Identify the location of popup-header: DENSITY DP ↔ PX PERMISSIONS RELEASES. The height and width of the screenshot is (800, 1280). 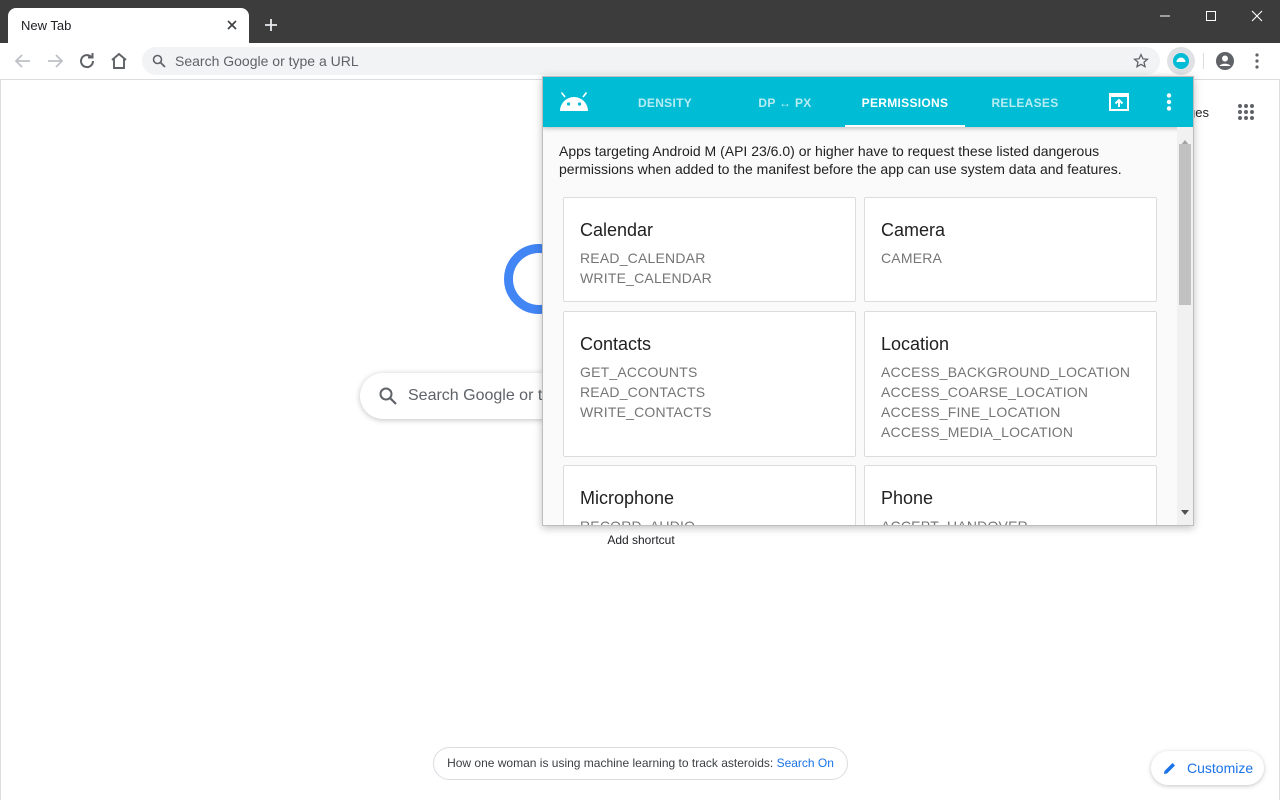
(868, 102).